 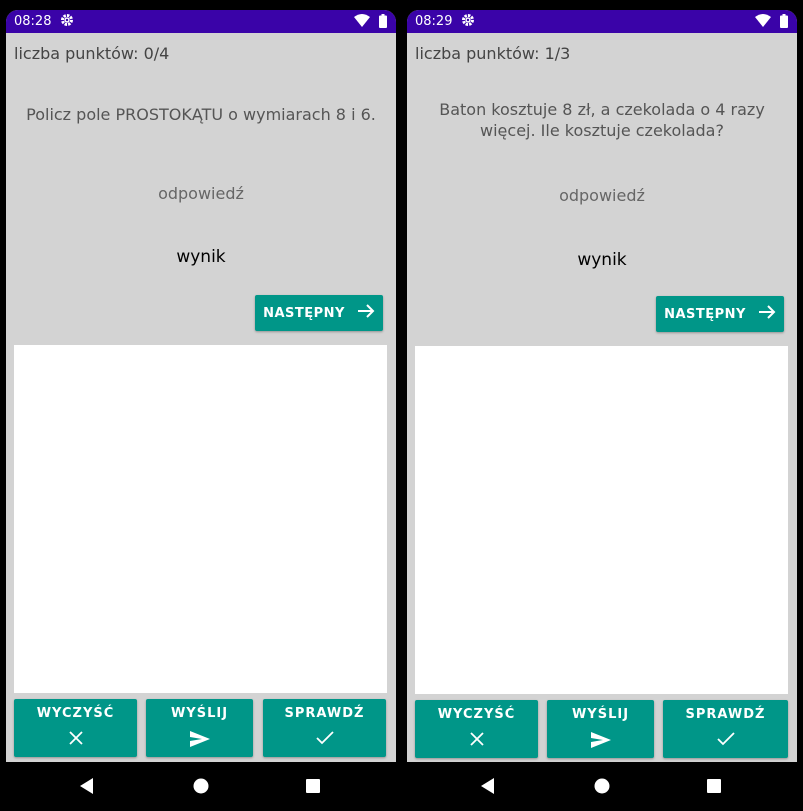 I want to click on status-bar: 08:29, so click(x=602, y=21).